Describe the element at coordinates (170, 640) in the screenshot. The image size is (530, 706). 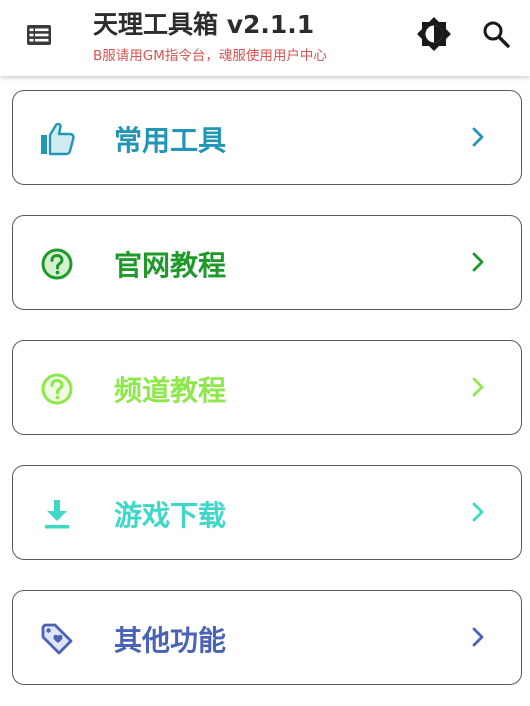
I see `menu-card-label: 其他功能` at that location.